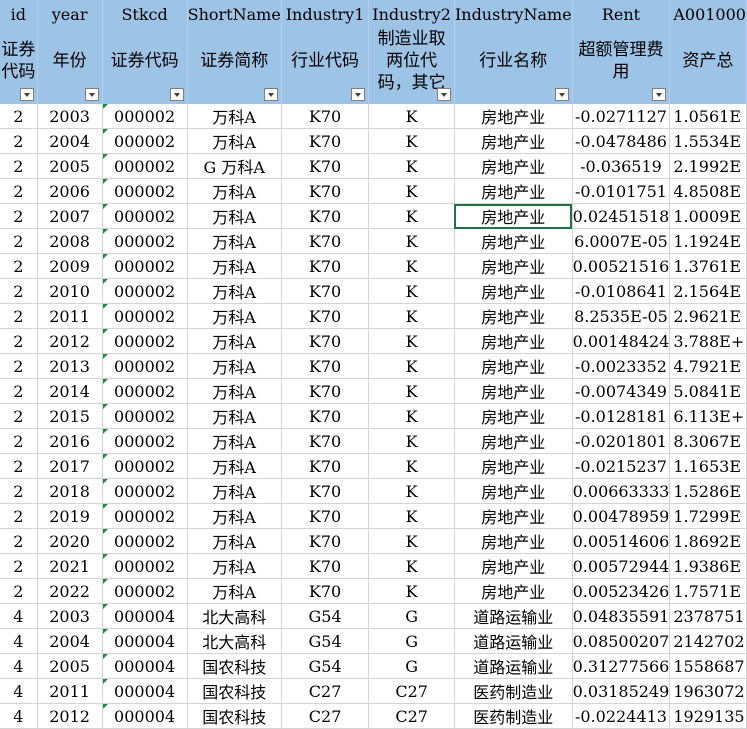  What do you see at coordinates (621, 466) in the screenshot?
I see `cell-rent: -0.0215237` at bounding box center [621, 466].